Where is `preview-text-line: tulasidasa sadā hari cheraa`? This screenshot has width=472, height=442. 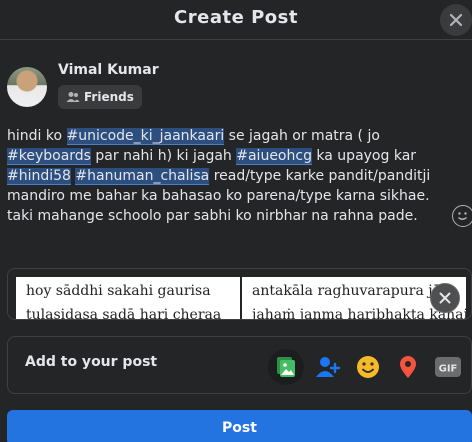 preview-text-line: tulasidasa sadā hari cheraa is located at coordinates (124, 313).